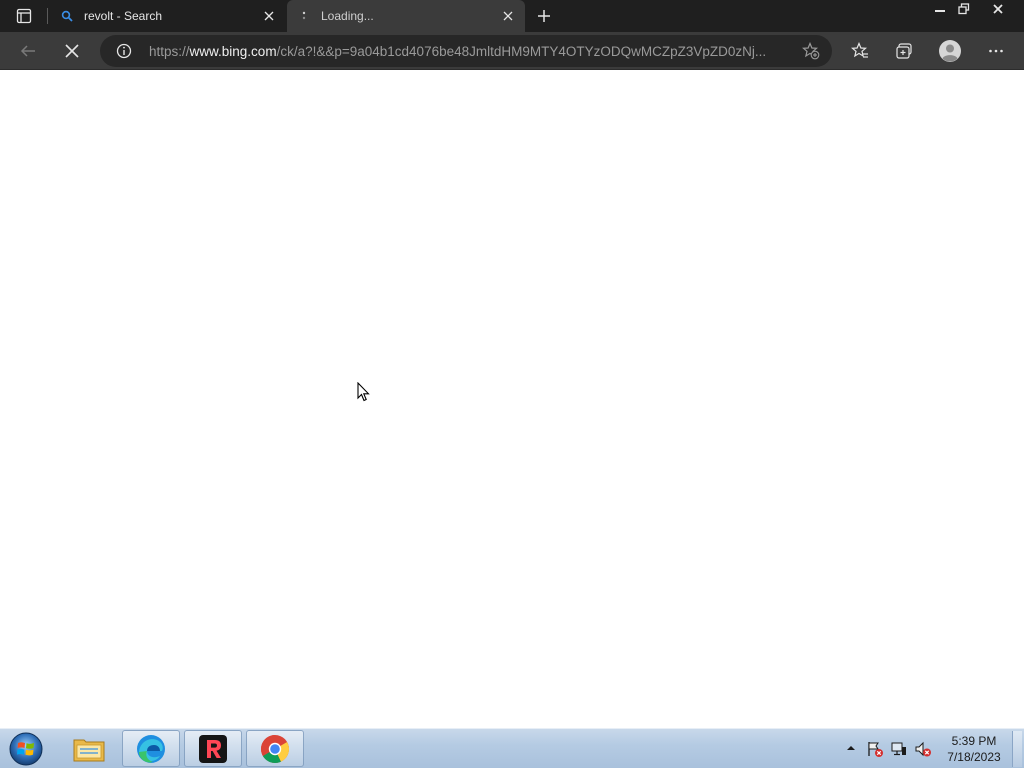  I want to click on loading-spinner-icon, so click(304, 16).